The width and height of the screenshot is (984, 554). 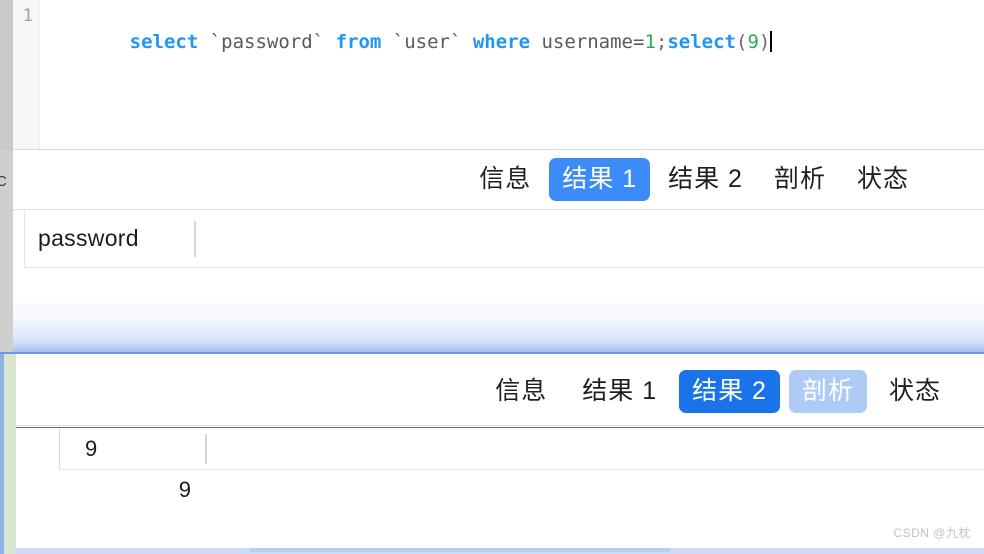 What do you see at coordinates (771, 41) in the screenshot?
I see `text-caret` at bounding box center [771, 41].